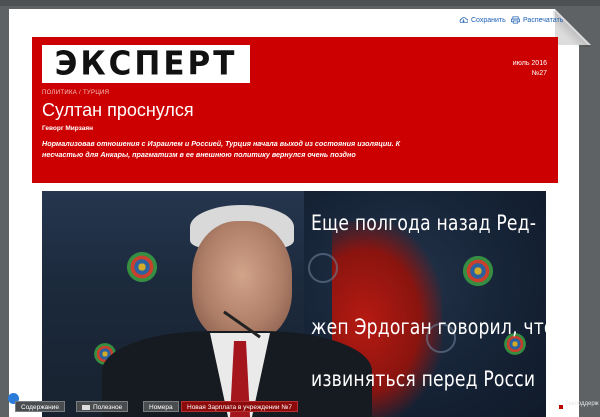  I want to click on issues-label: Номера, so click(161, 407).